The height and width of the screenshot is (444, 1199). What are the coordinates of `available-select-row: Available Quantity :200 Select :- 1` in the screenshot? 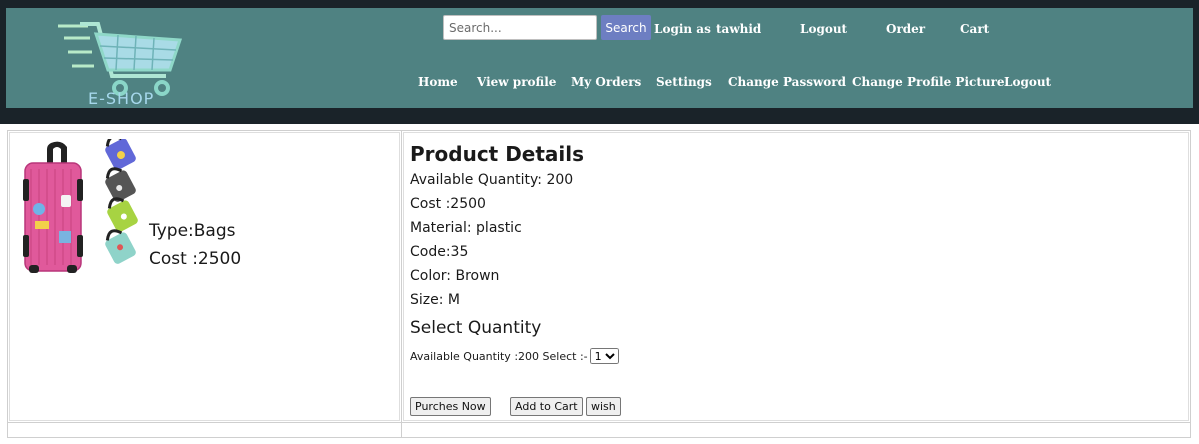 It's located at (514, 356).